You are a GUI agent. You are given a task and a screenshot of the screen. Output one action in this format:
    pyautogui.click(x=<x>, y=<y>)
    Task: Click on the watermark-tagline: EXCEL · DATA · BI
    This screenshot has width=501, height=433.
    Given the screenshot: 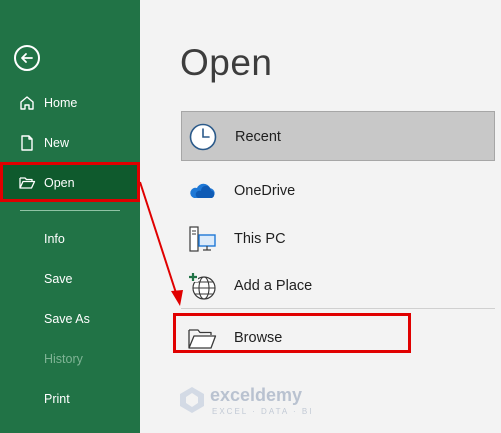 What is the action you would take?
    pyautogui.click(x=263, y=411)
    